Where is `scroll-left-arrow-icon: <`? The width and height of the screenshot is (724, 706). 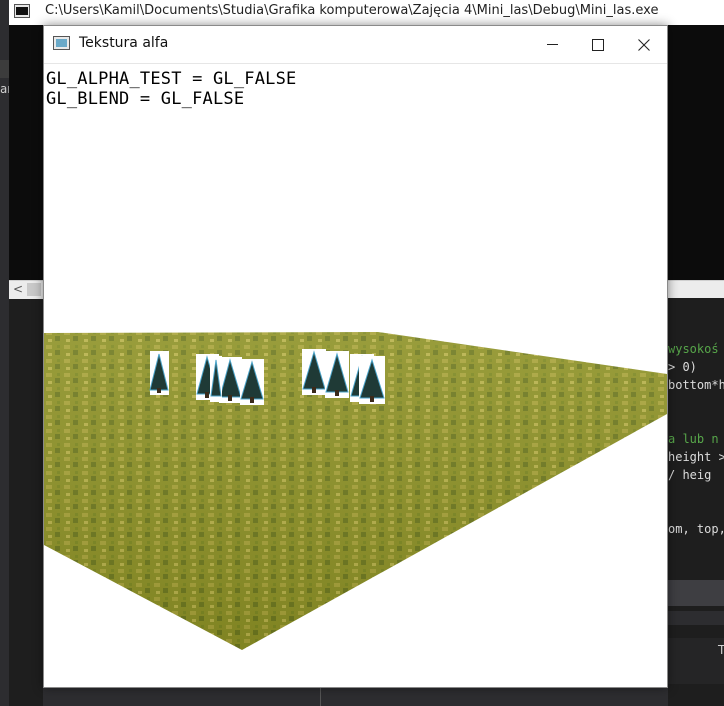 scroll-left-arrow-icon: < is located at coordinates (18, 289).